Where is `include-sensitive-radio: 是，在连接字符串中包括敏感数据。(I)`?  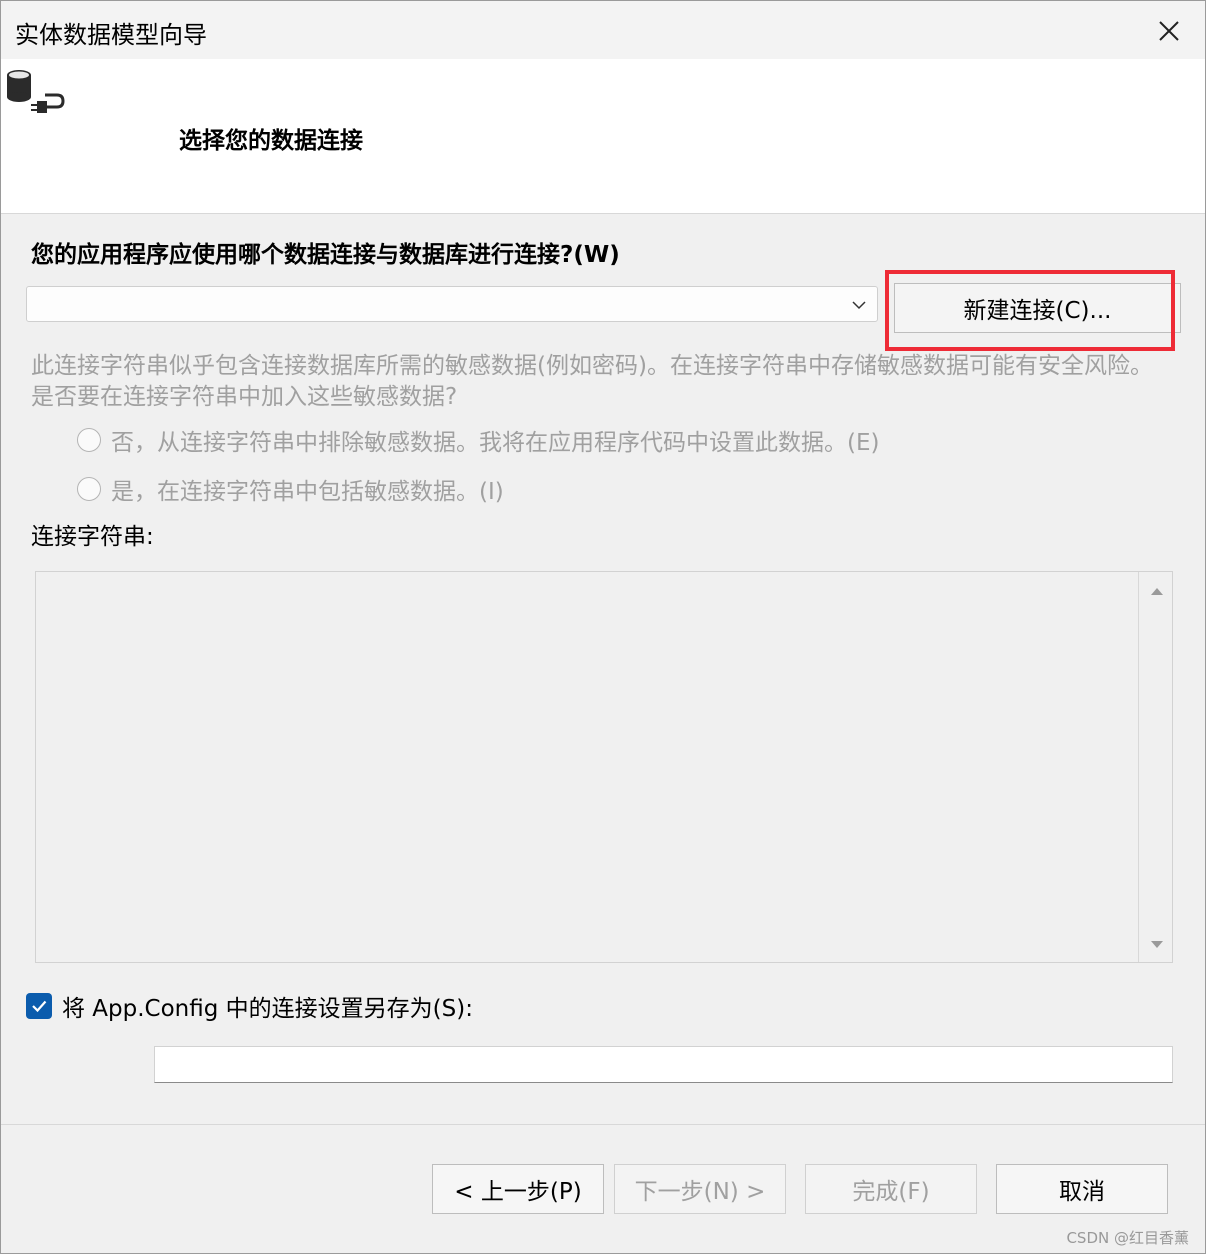 include-sensitive-radio: 是，在连接字符串中包括敏感数据。(I) is located at coordinates (290, 489).